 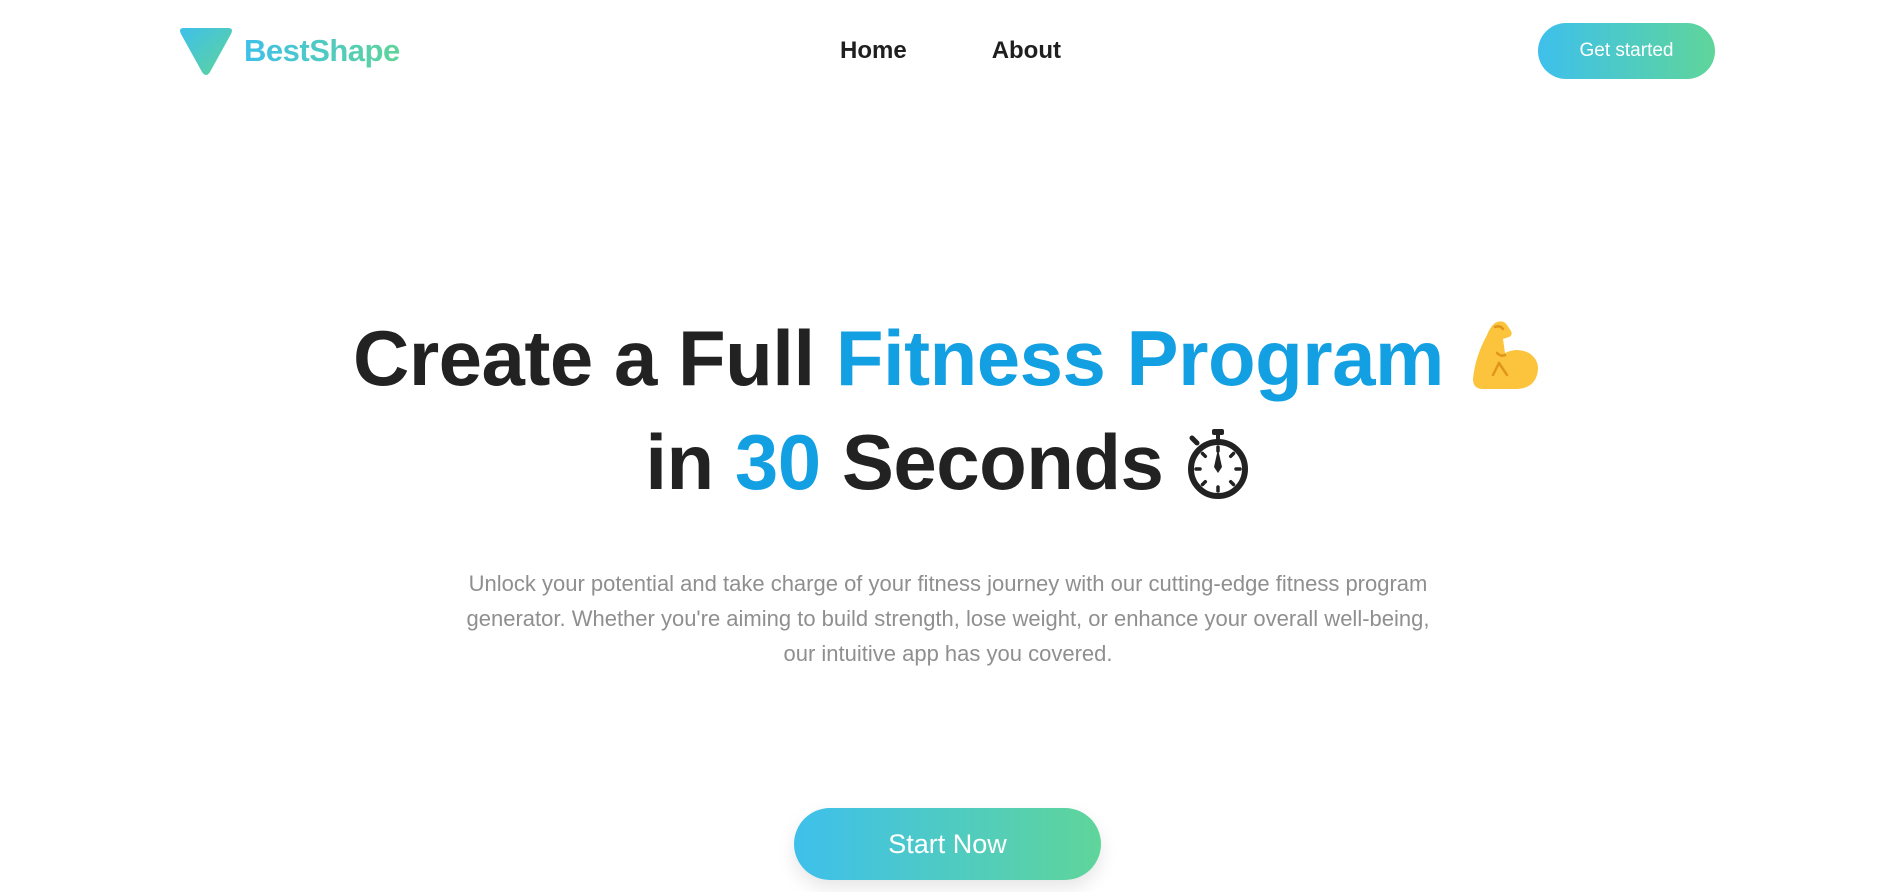 I want to click on brand-logo-link: BestShape, so click(x=289, y=51).